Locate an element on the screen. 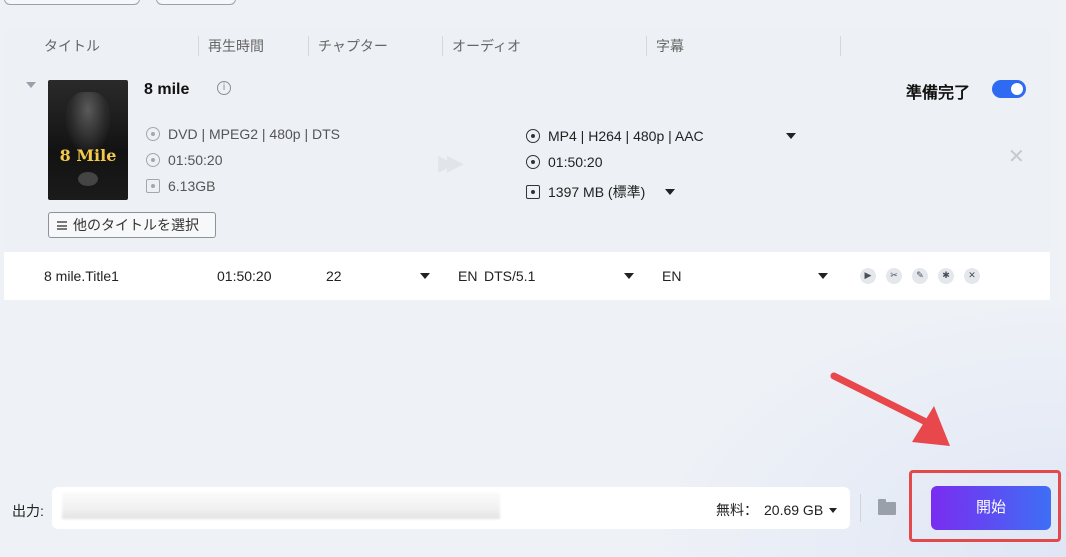 The width and height of the screenshot is (1066, 557). subtitle-select: EN is located at coordinates (671, 276).